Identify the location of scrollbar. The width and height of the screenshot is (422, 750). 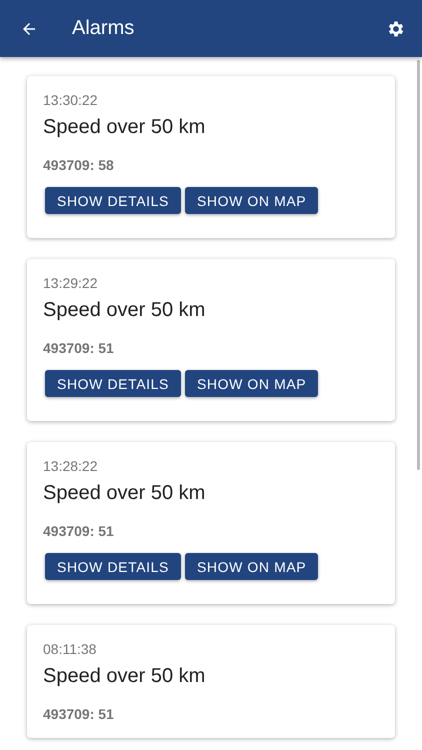
(418, 265).